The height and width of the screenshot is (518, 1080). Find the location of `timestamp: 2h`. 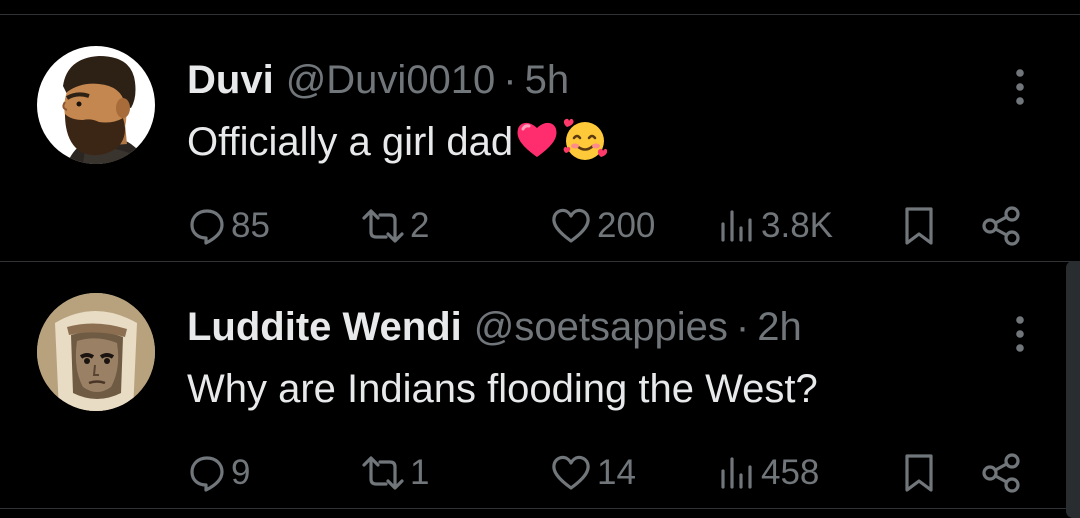

timestamp: 2h is located at coordinates (779, 327).